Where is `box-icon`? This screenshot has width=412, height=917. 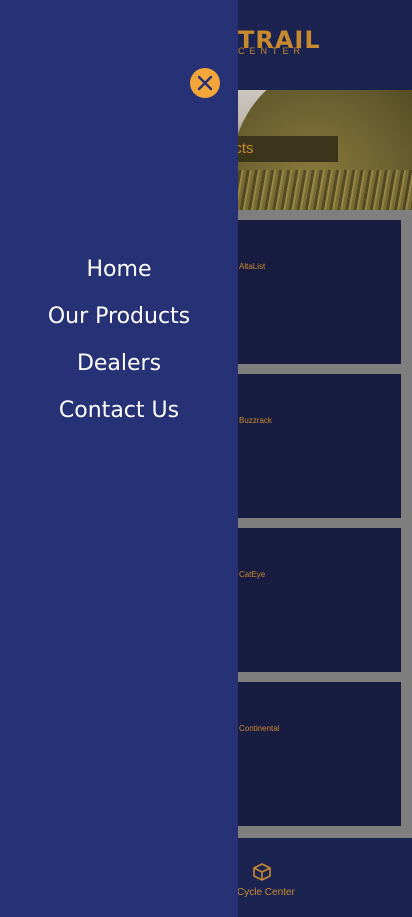 box-icon is located at coordinates (262, 872).